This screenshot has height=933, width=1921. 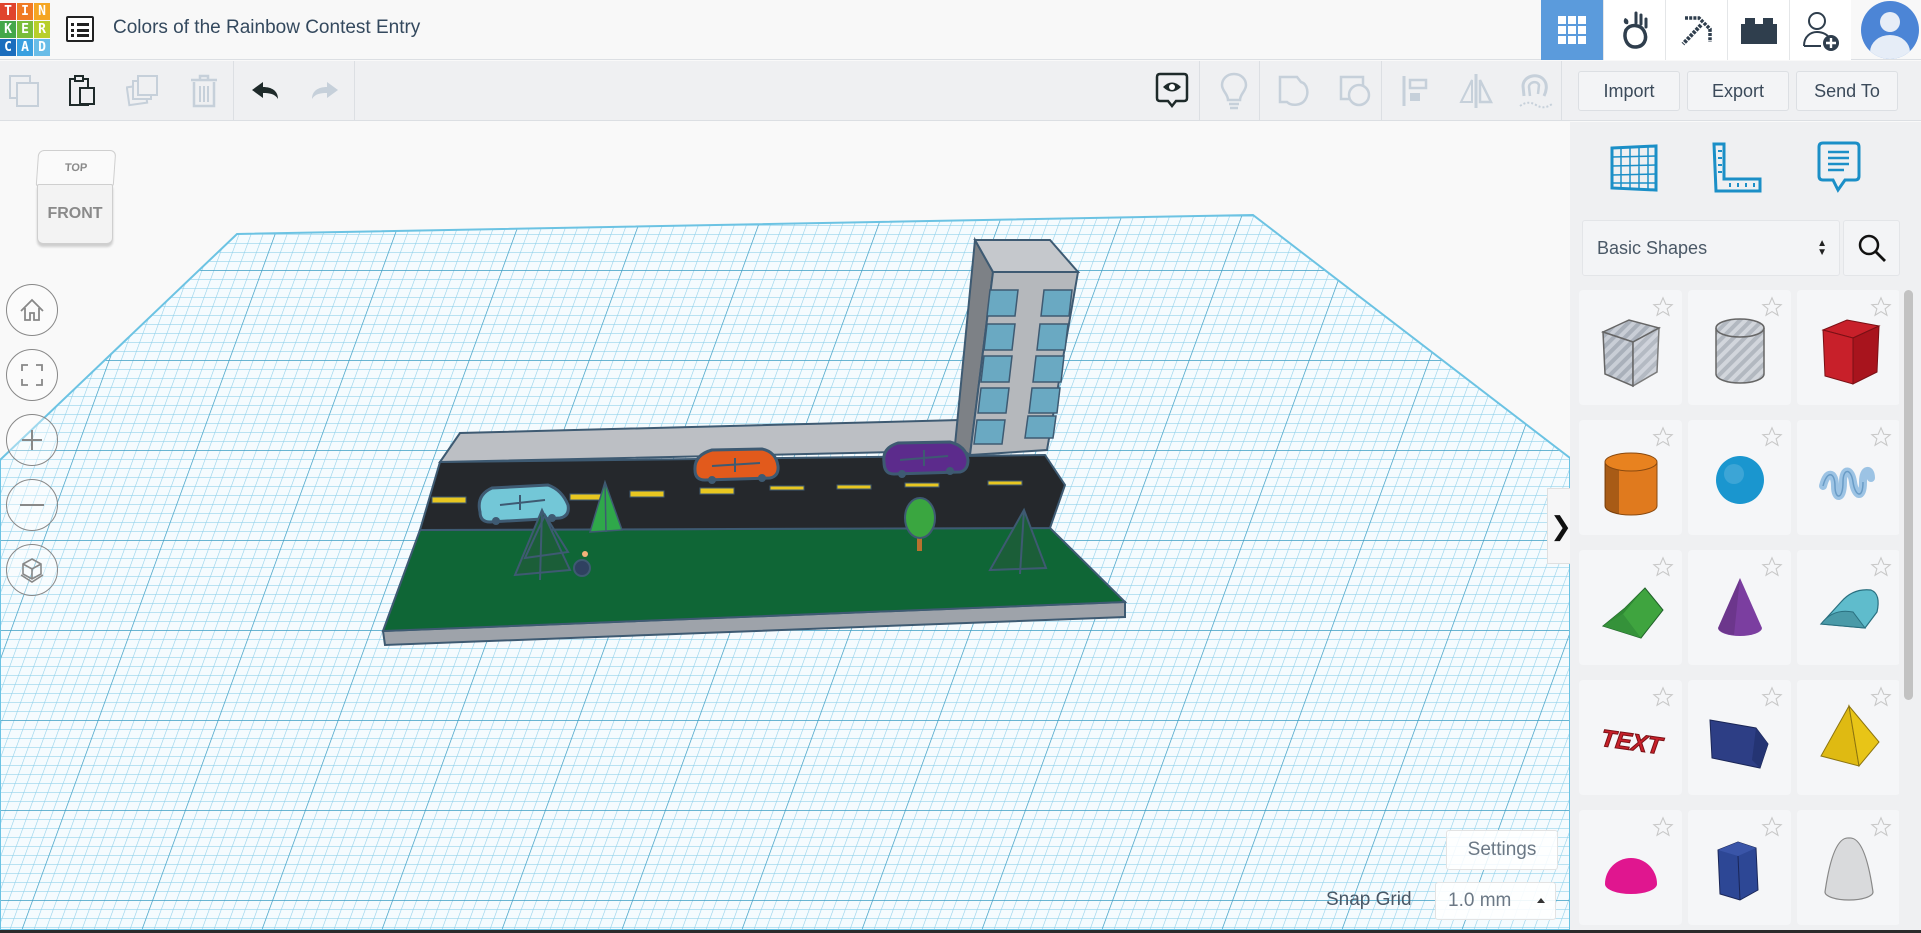 What do you see at coordinates (1737, 168) in the screenshot?
I see `ruler-tab` at bounding box center [1737, 168].